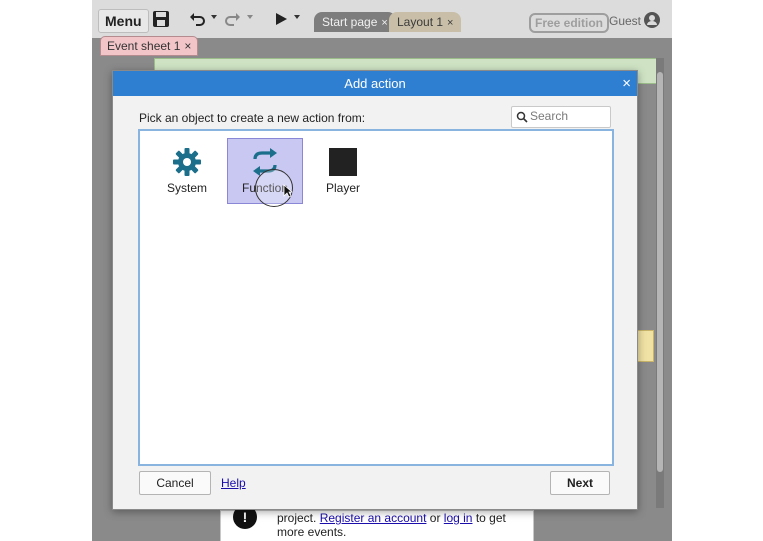  I want to click on tab-event-sheet-1: Event sheet 1 ×, so click(149, 46).